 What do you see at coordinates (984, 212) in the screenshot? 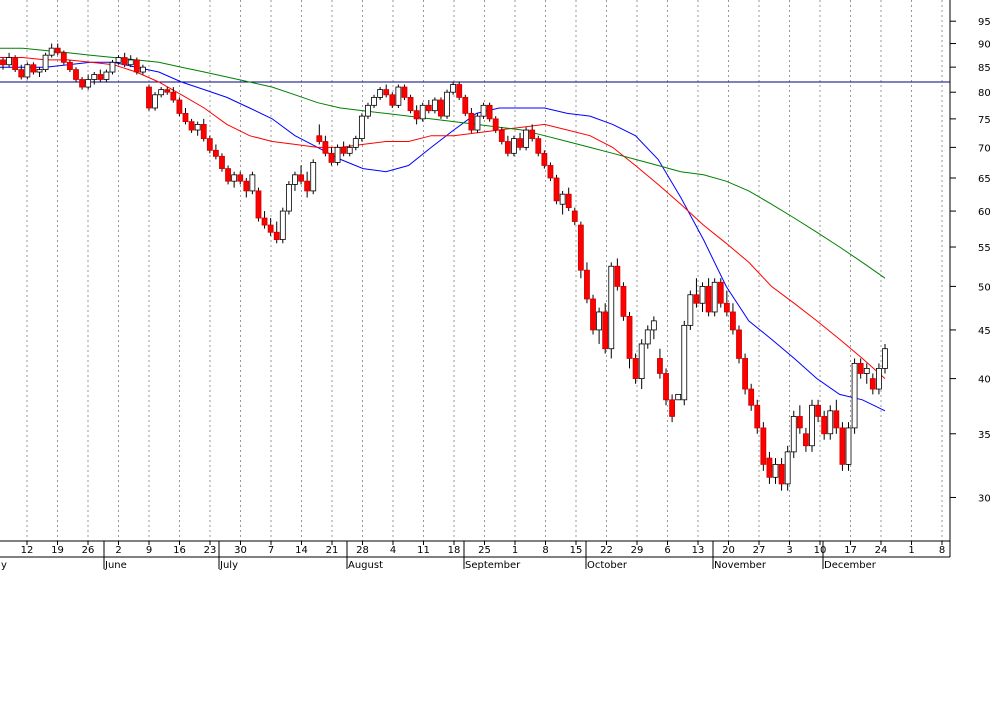
I see `y-tick-label: 60` at bounding box center [984, 212].